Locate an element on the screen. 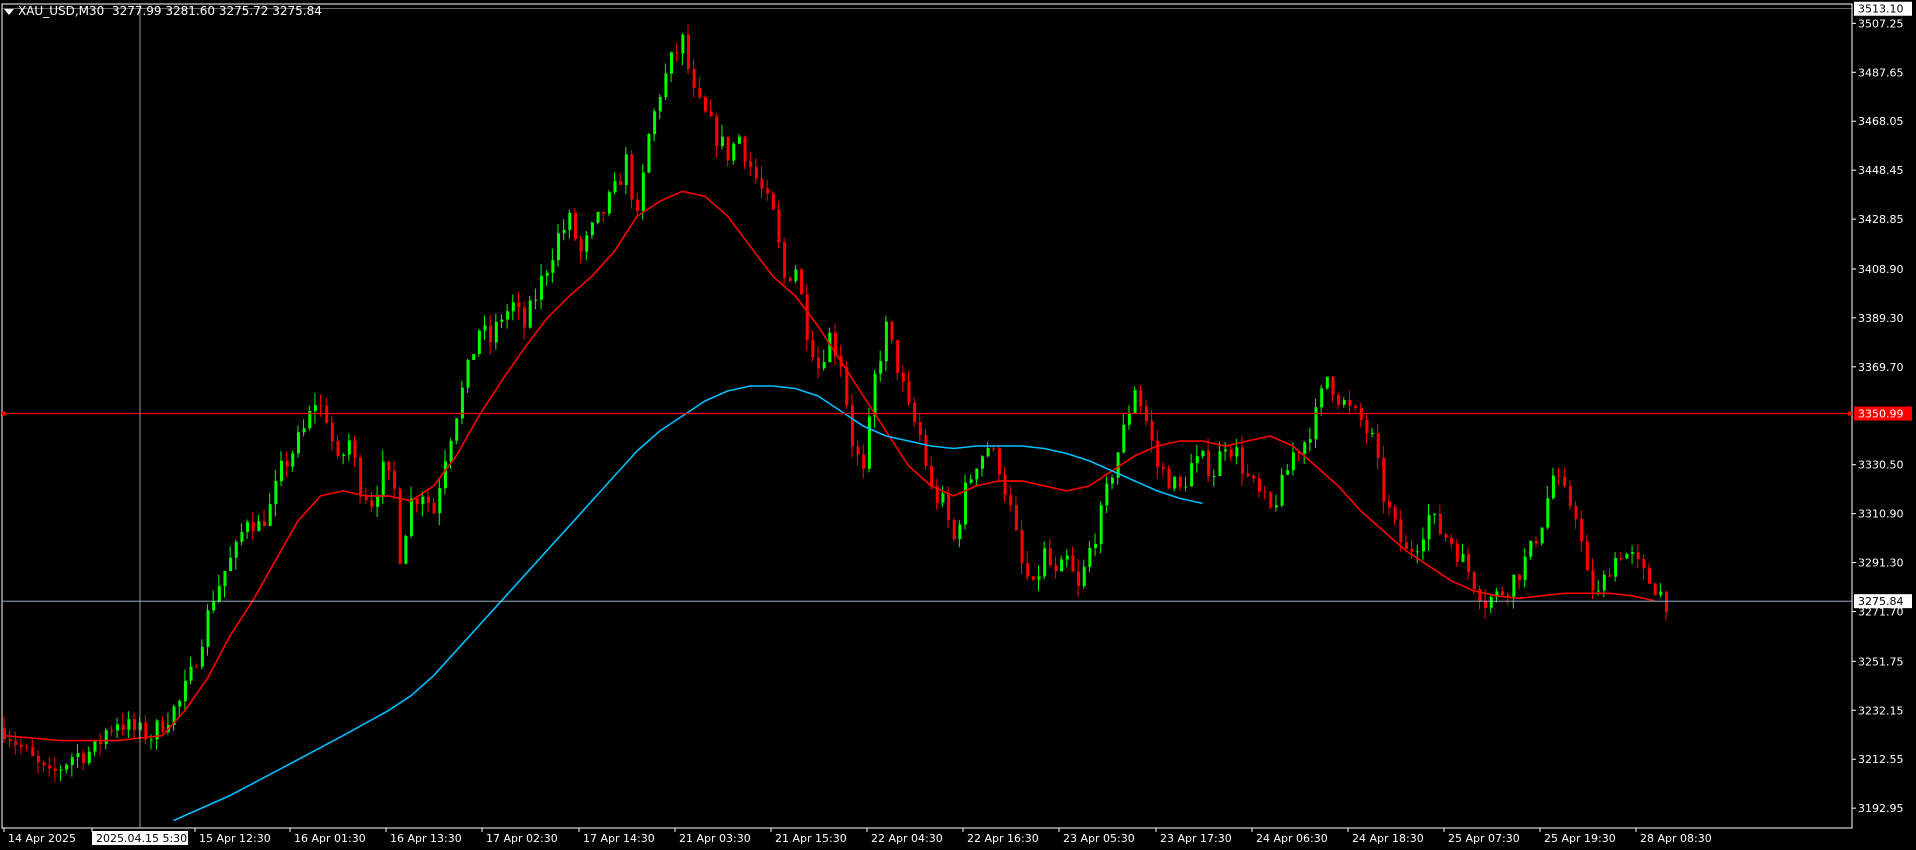 The width and height of the screenshot is (1916, 850). dropdown-triangle-icon is located at coordinates (9, 11).